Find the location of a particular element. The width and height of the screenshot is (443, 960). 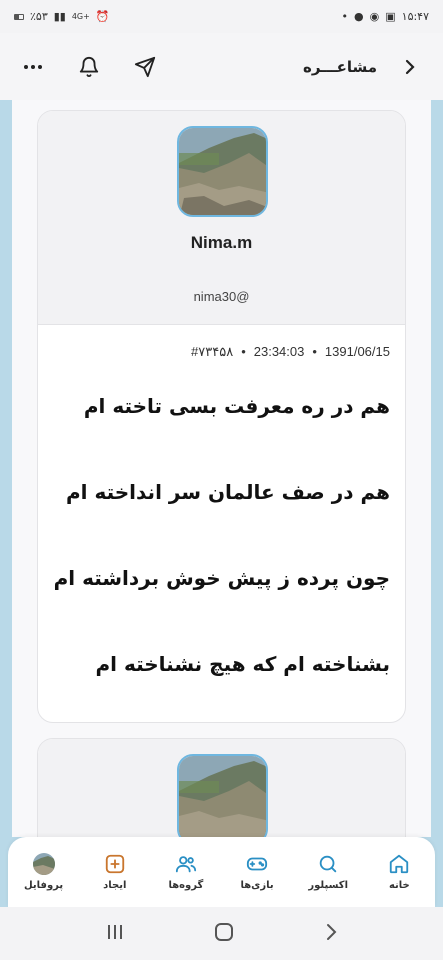

alarm-icon: ⏰ is located at coordinates (102, 16).